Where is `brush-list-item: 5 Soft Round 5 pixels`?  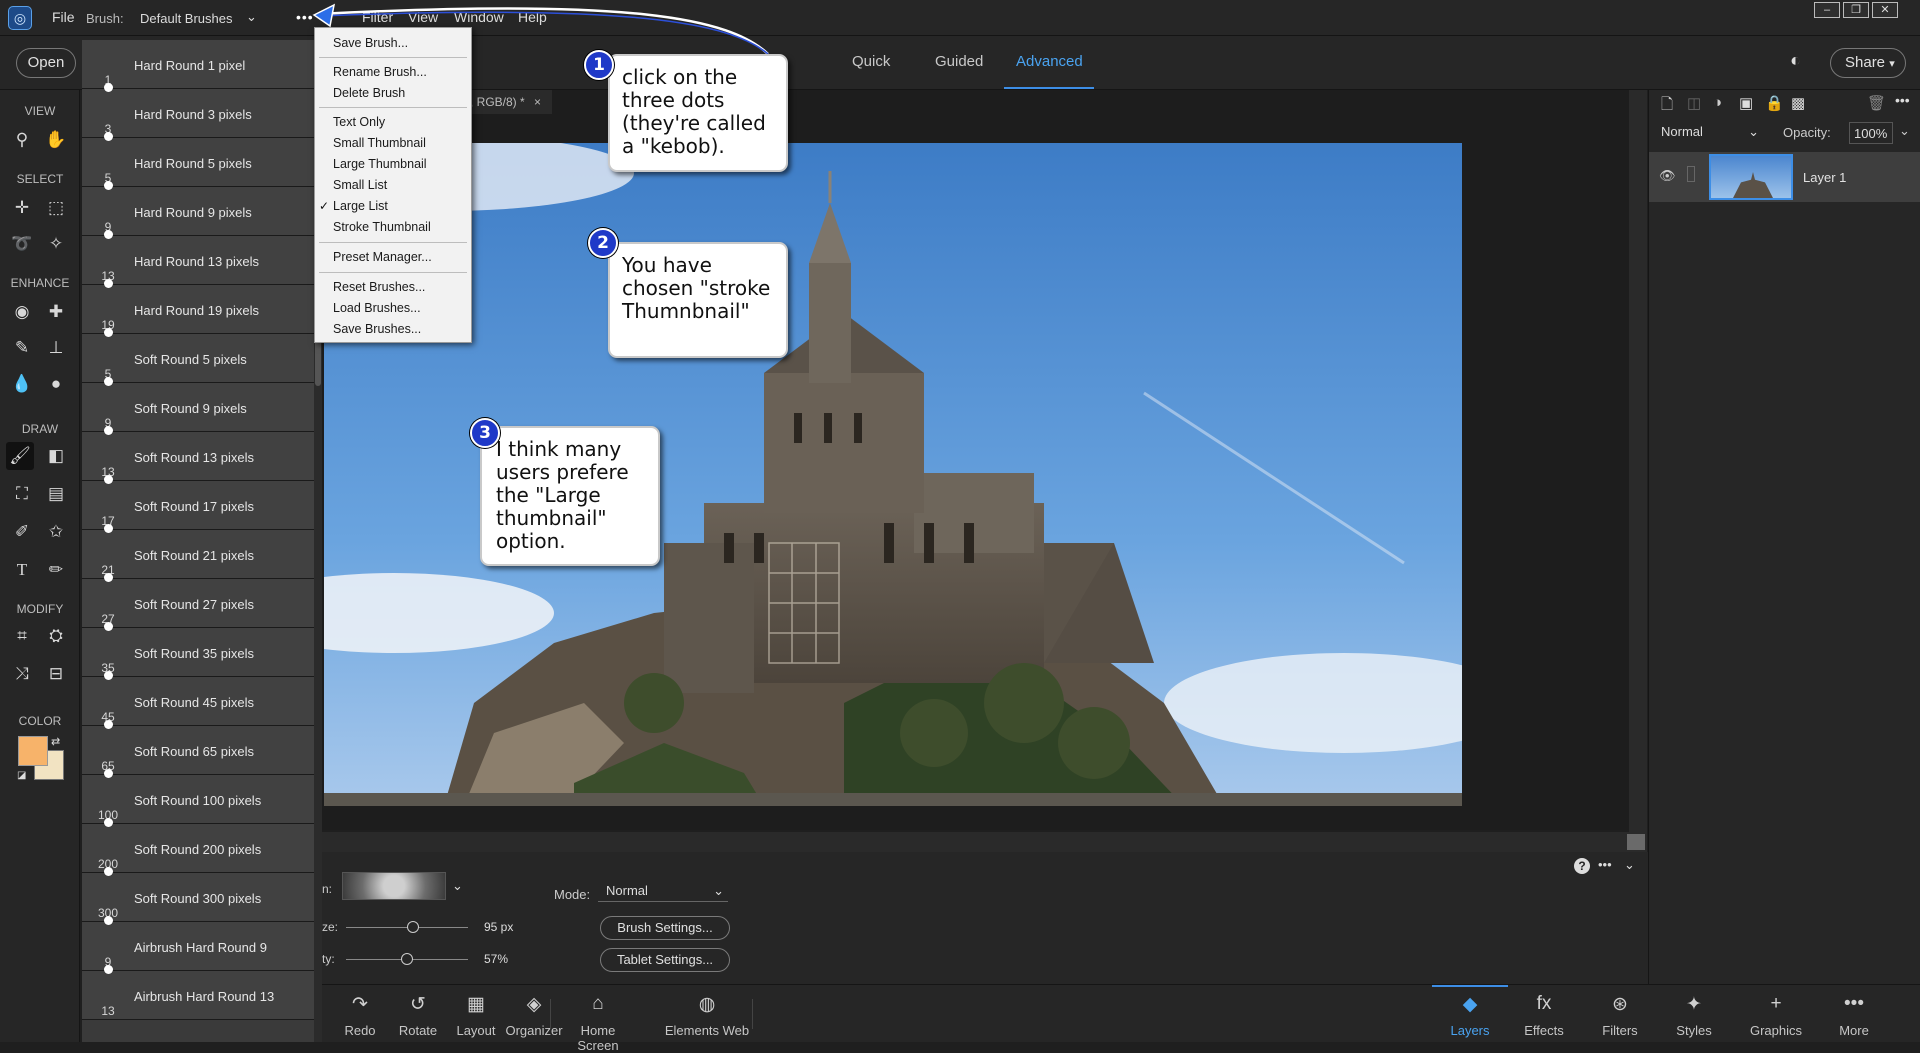
brush-list-item: 5 Soft Round 5 pixels is located at coordinates (198, 355).